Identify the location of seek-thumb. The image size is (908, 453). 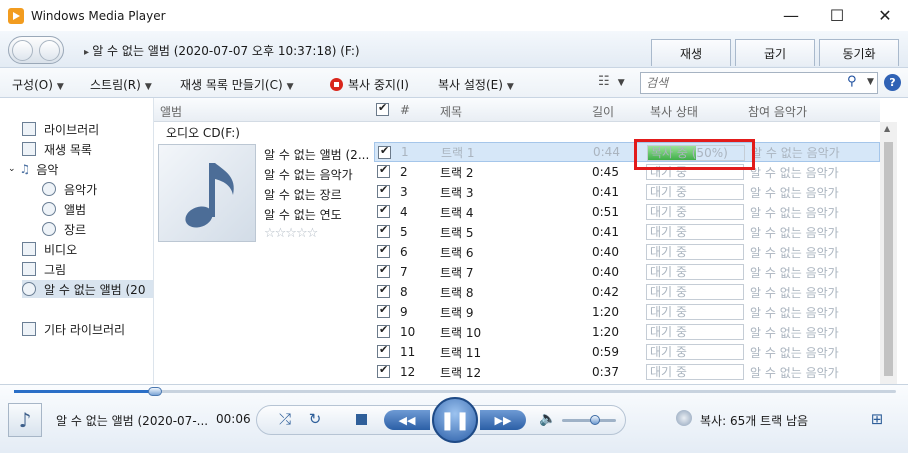
(155, 391).